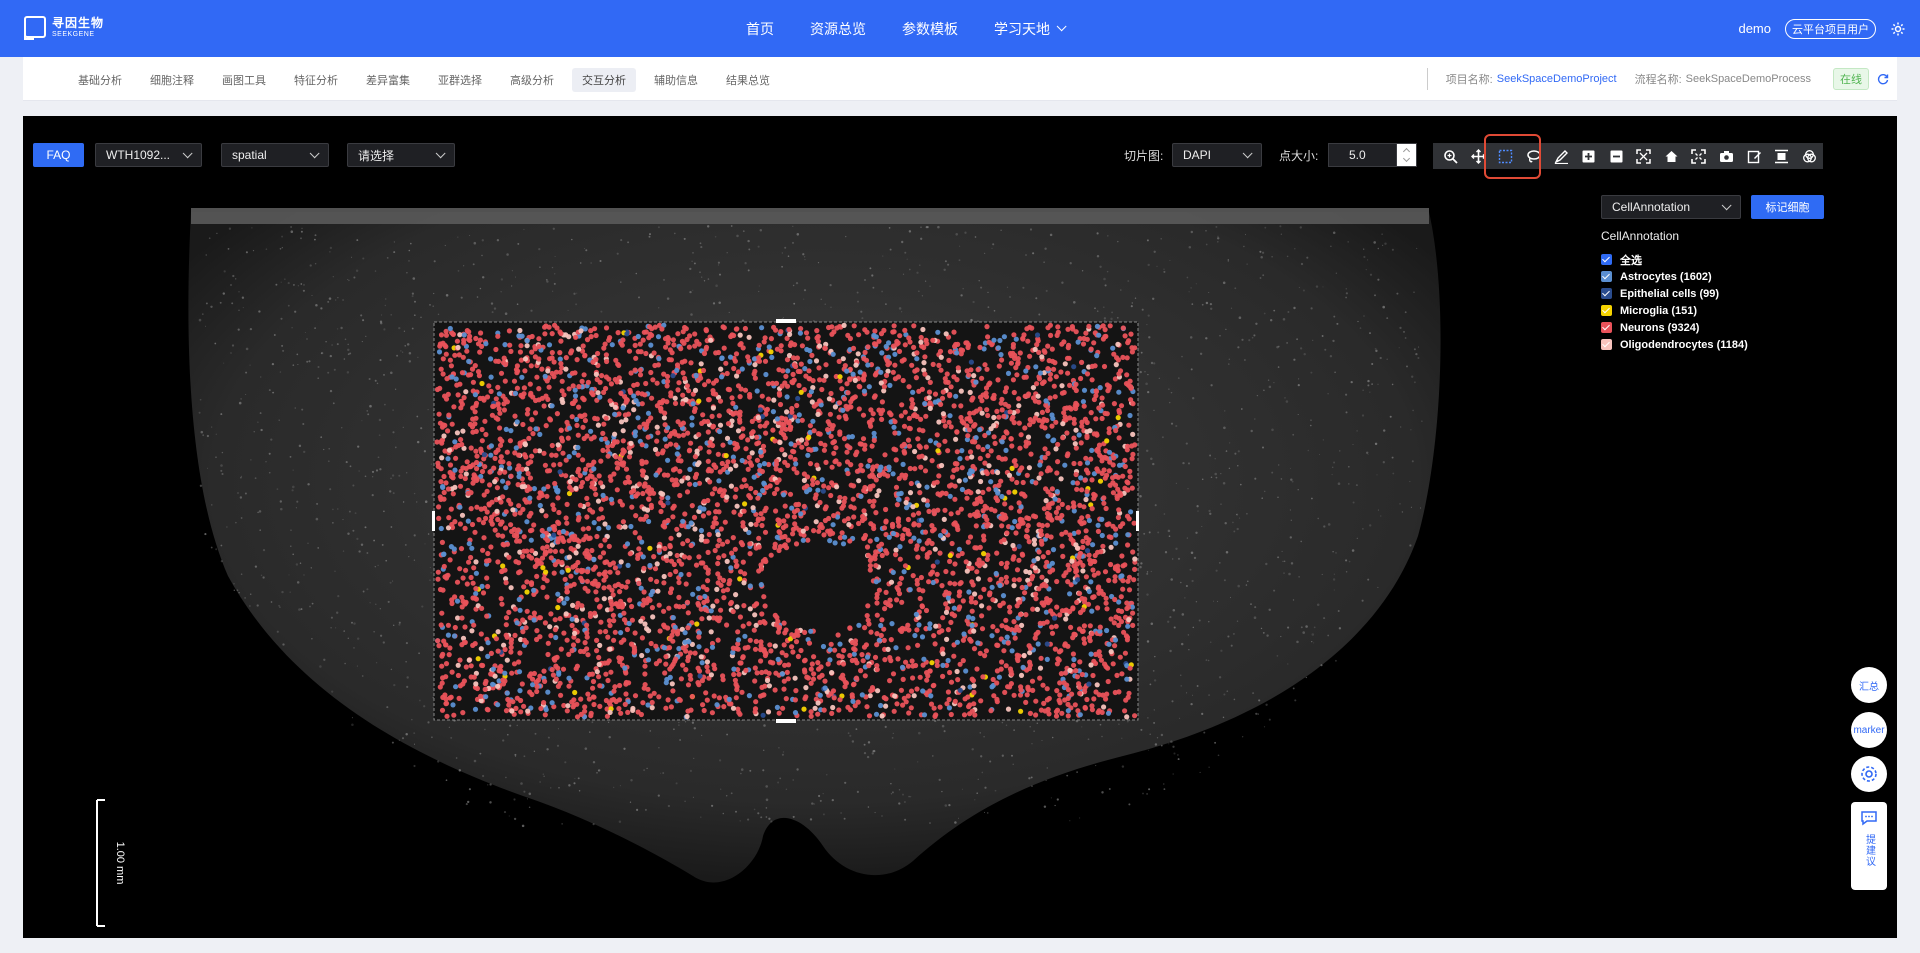 The height and width of the screenshot is (953, 1920). Describe the element at coordinates (1851, 79) in the screenshot. I see `status-badge: 在线` at that location.